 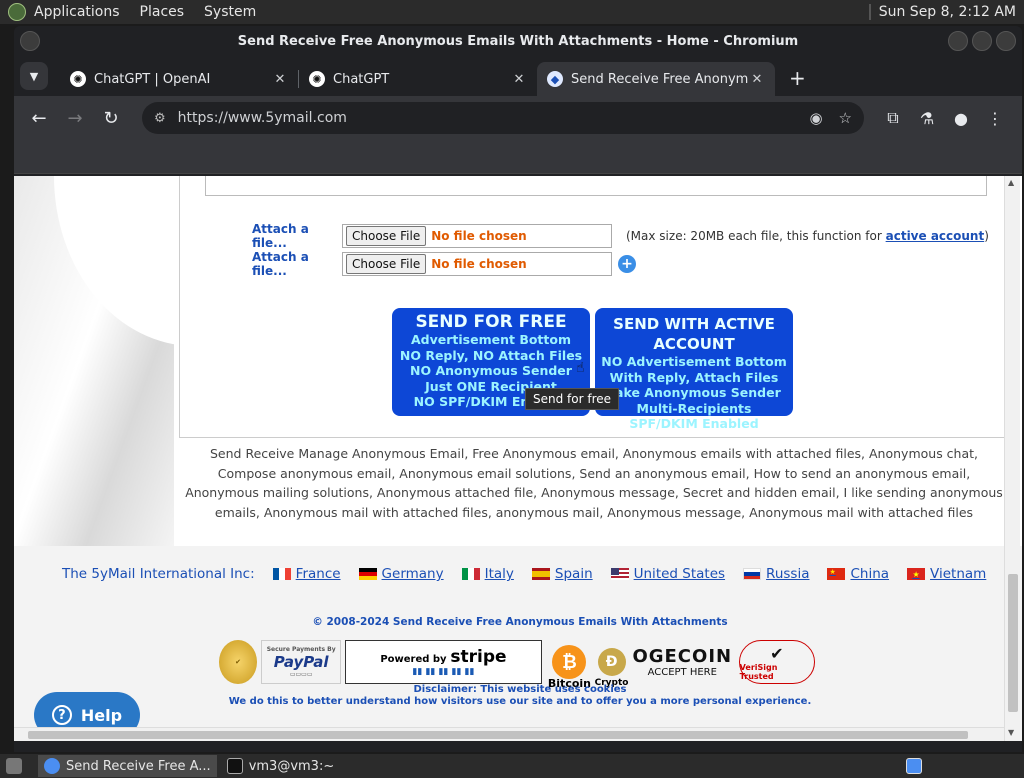 What do you see at coordinates (1012, 458) in the screenshot?
I see `vertical-scrollbar: ▲ ▼` at bounding box center [1012, 458].